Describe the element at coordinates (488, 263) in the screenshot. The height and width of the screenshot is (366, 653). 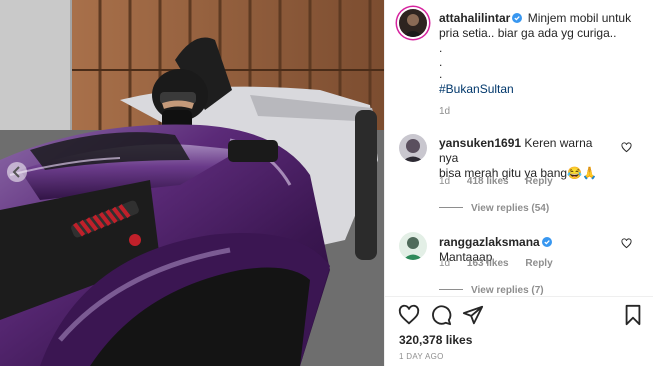
I see `comment-likes: 163 likes` at that location.